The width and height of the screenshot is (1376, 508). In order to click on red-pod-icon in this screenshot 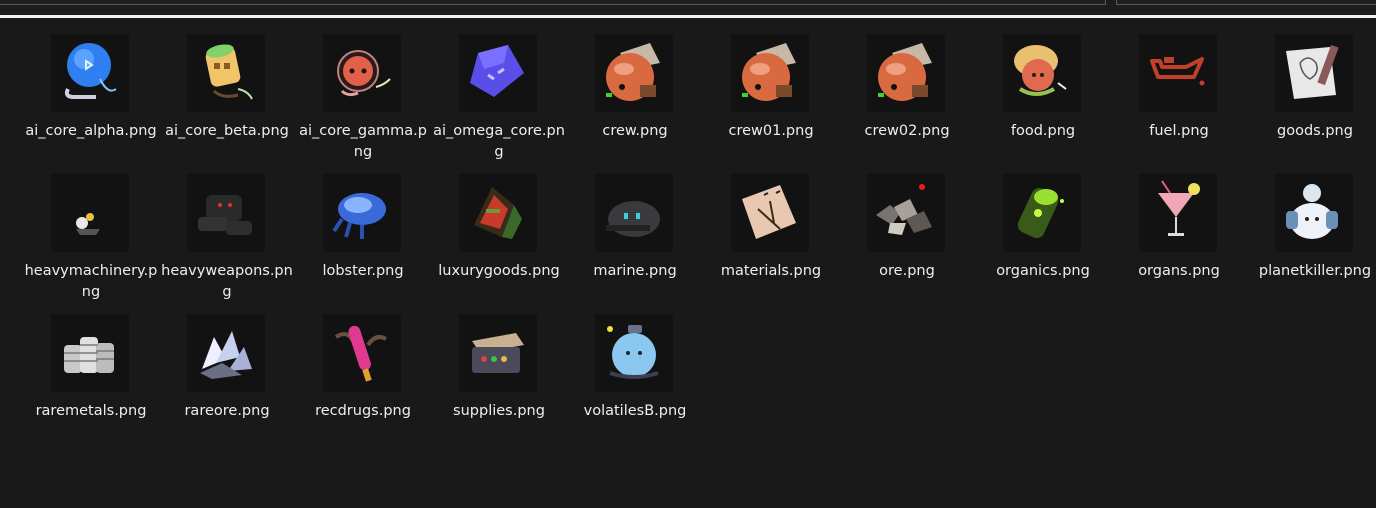, I will do `click(364, 73)`.